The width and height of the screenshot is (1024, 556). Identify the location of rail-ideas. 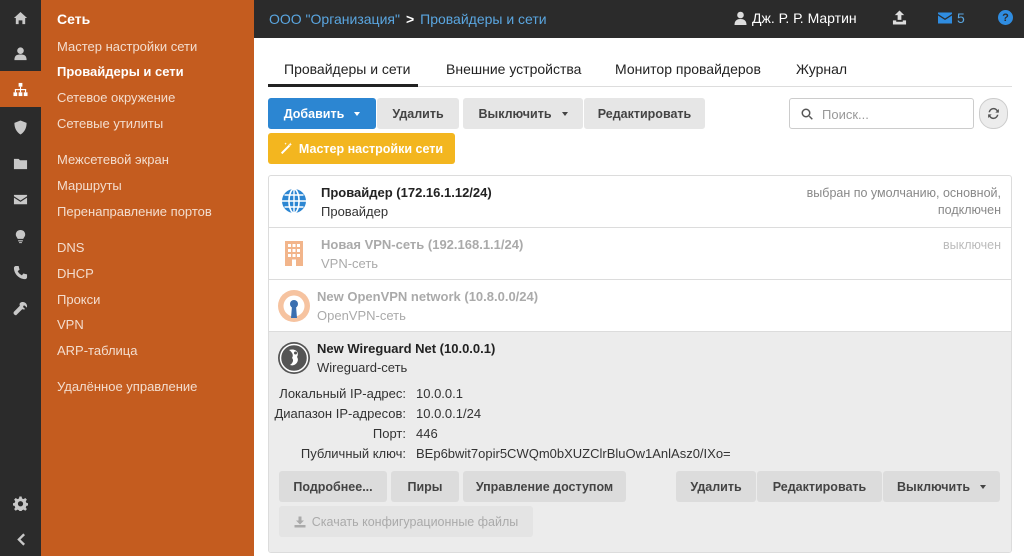
(20, 236).